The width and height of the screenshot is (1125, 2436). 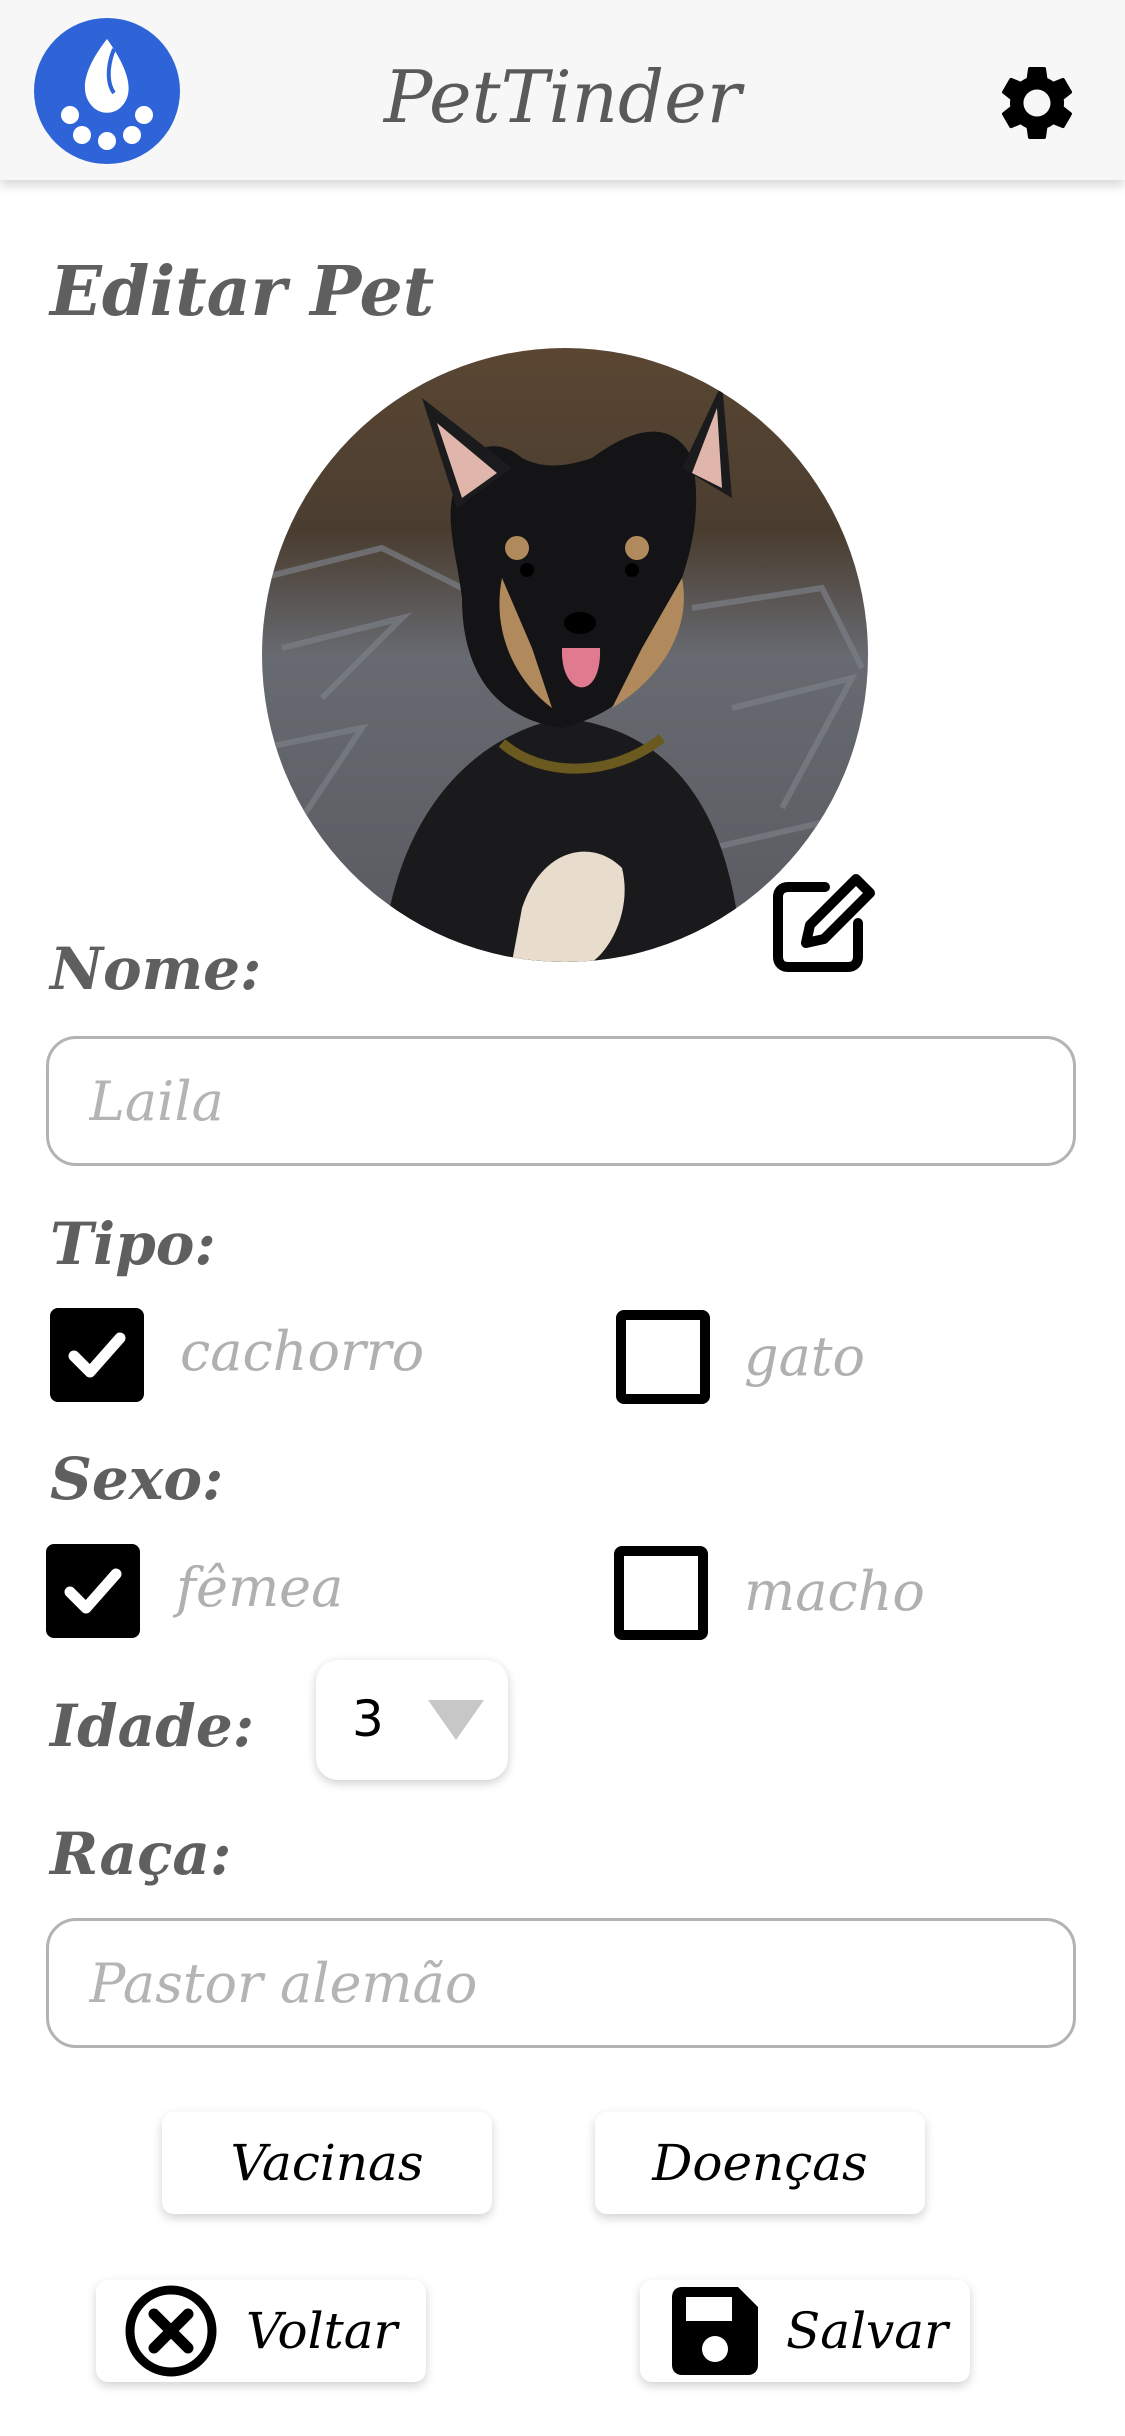 I want to click on edit-square-icon, so click(x=825, y=920).